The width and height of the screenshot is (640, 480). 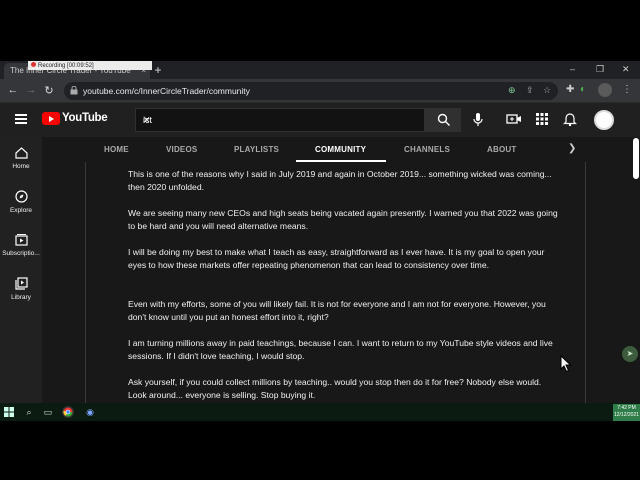 I want to click on floating-action-icon: ➤, so click(x=630, y=354).